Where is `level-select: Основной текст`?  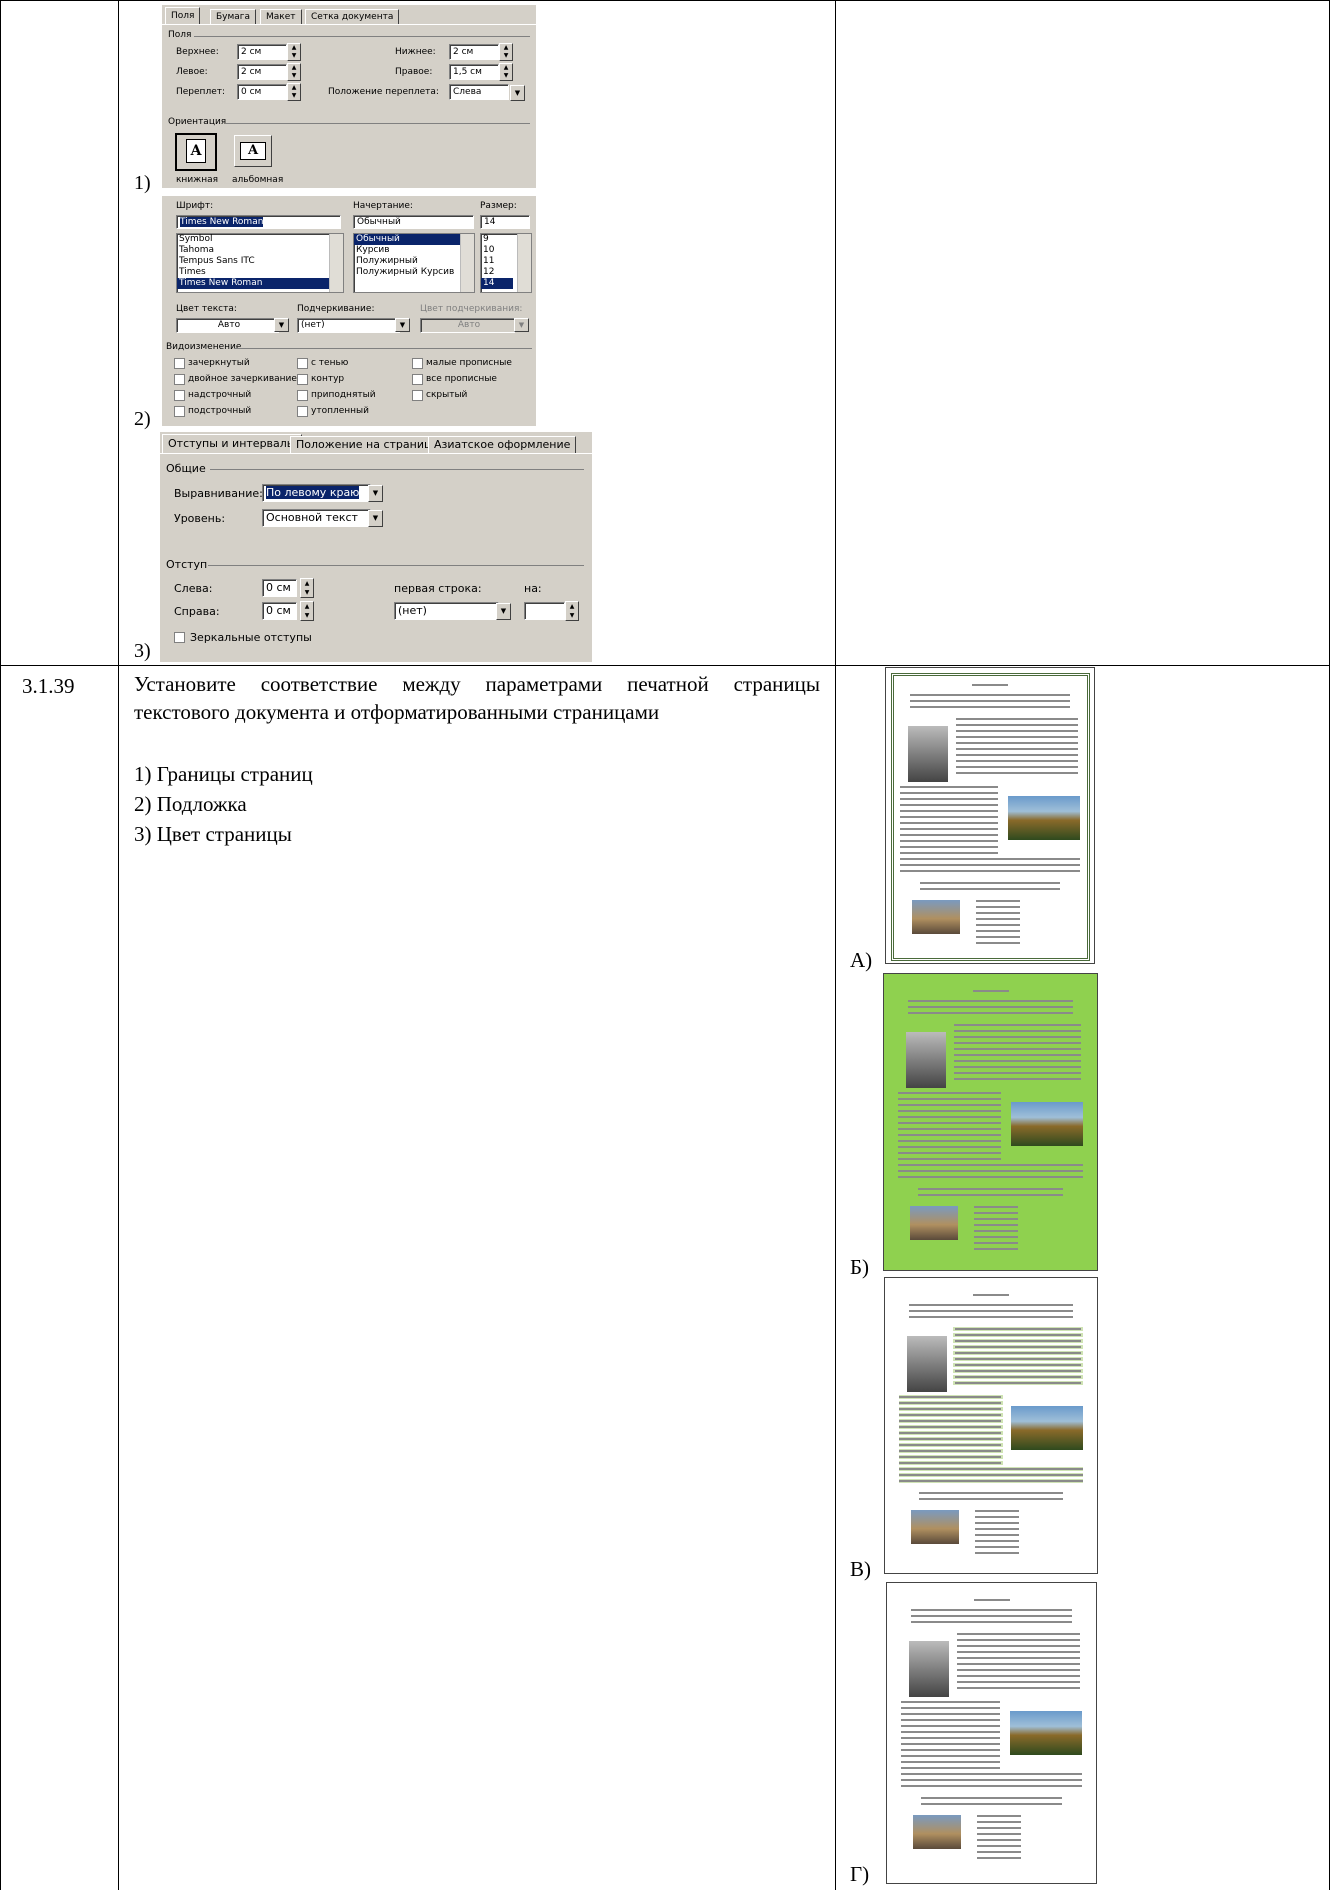 level-select: Основной текст is located at coordinates (316, 518).